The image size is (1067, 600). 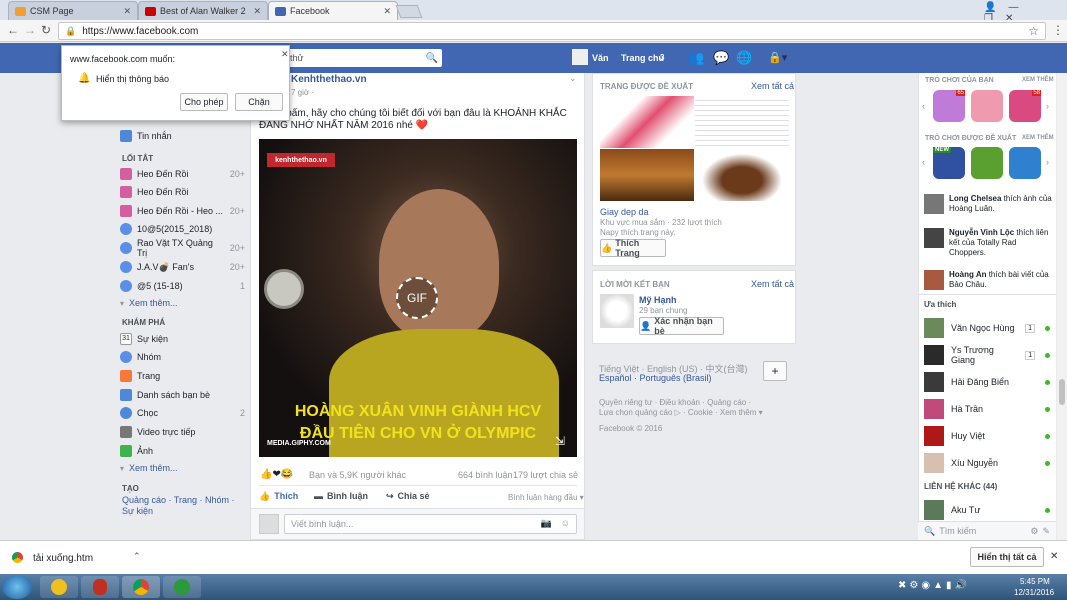 I want to click on game-icon-3: 58, so click(x=1025, y=106).